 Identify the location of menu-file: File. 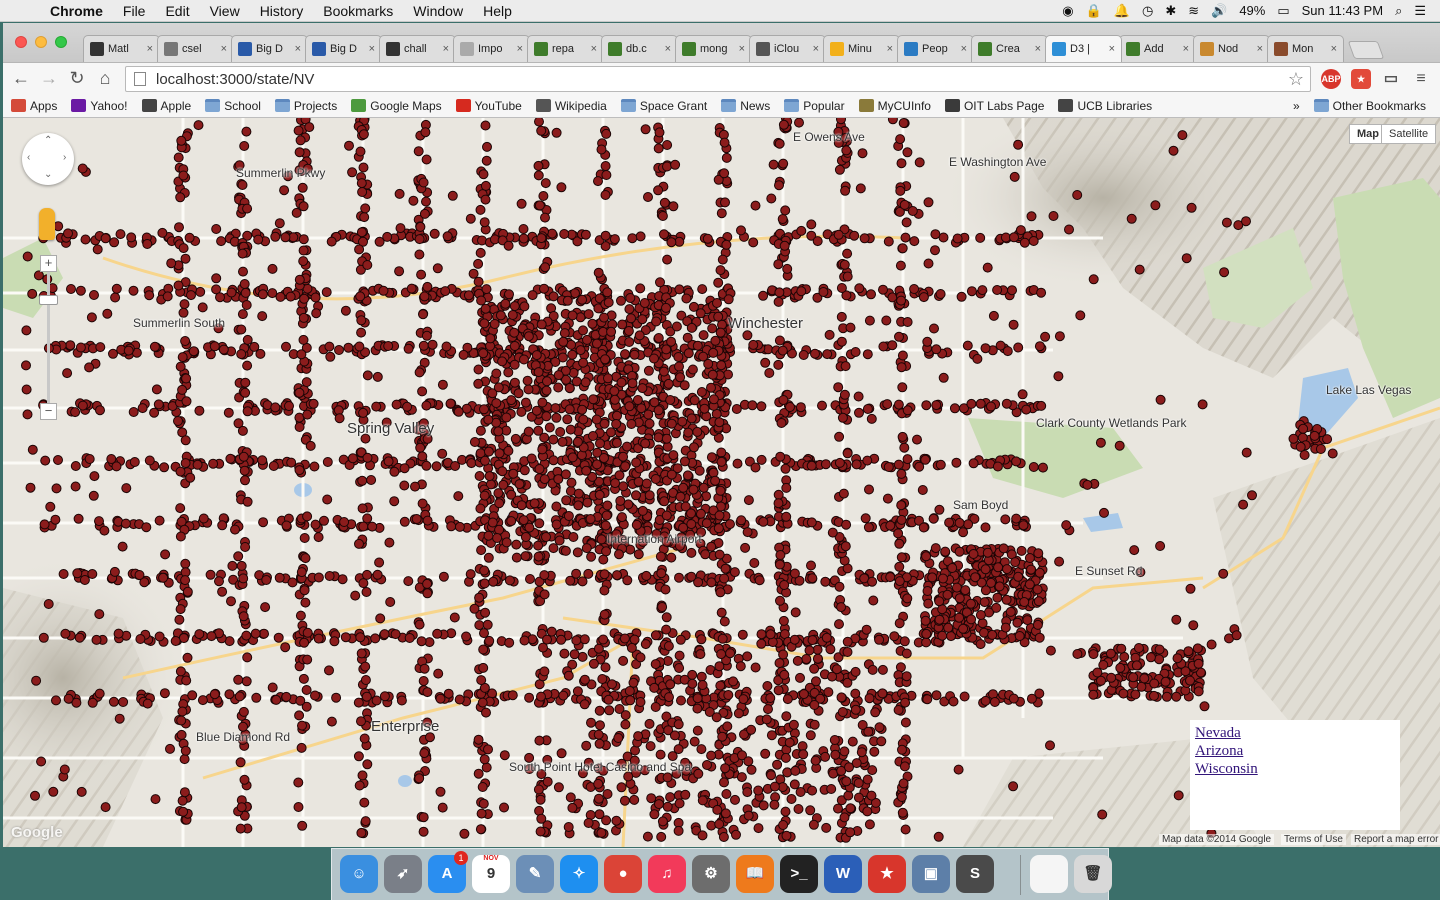
(134, 11).